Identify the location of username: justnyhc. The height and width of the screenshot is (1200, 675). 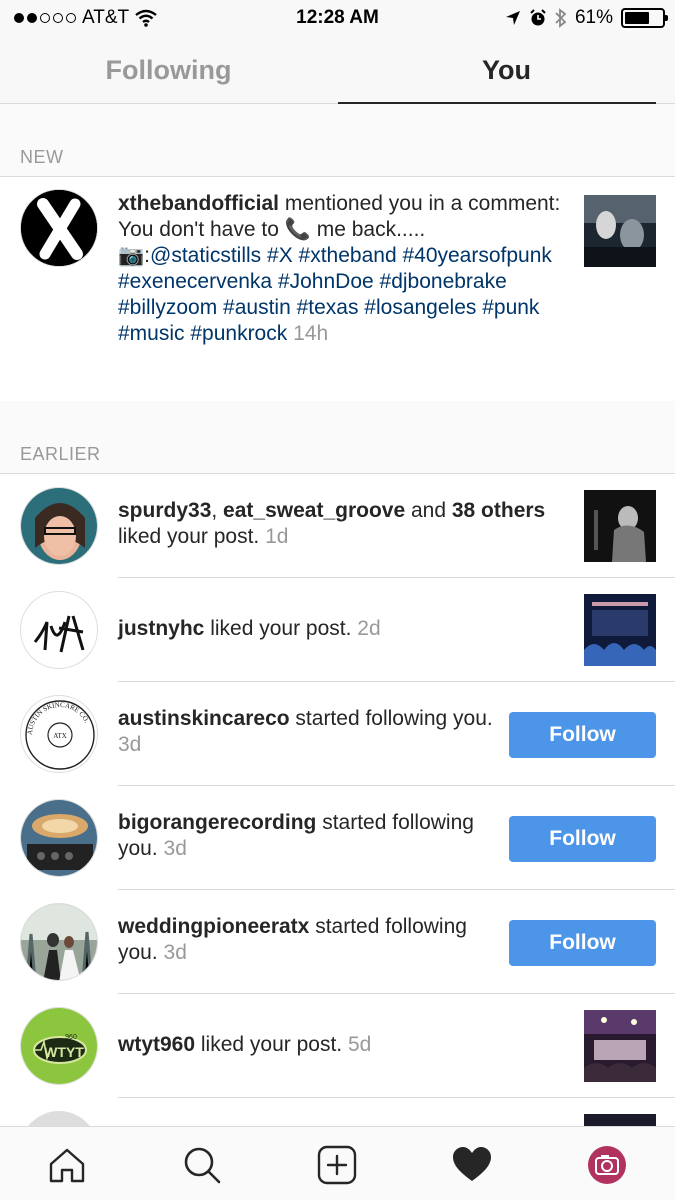
(161, 628).